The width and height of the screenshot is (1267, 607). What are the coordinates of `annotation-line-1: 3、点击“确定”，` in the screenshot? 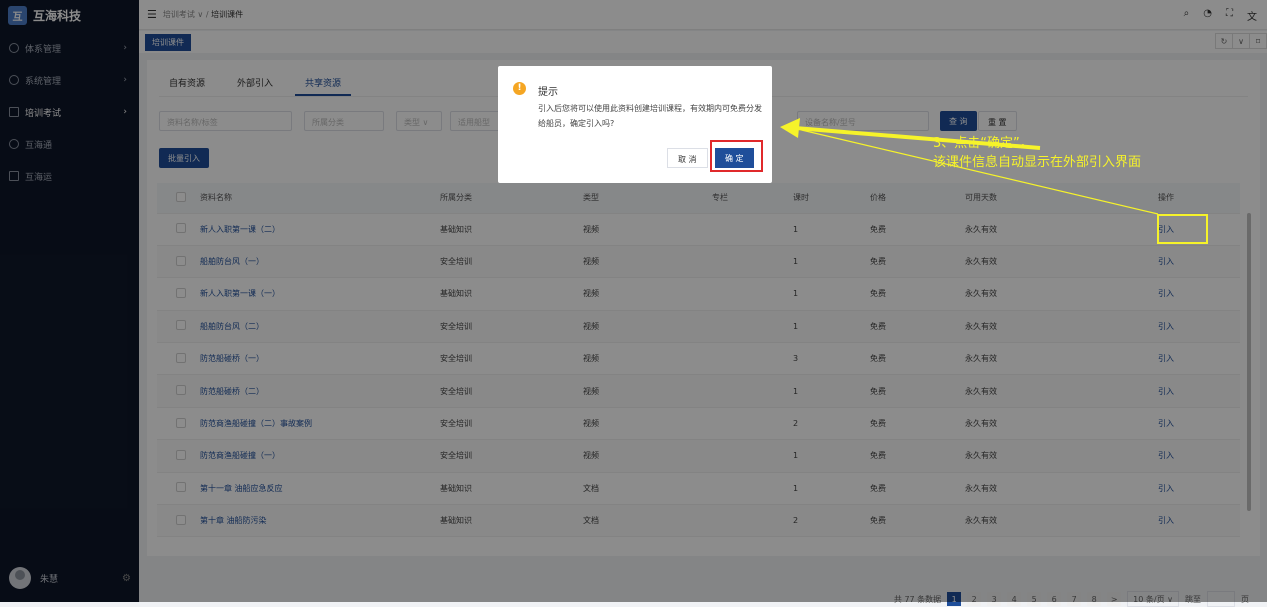 It's located at (983, 143).